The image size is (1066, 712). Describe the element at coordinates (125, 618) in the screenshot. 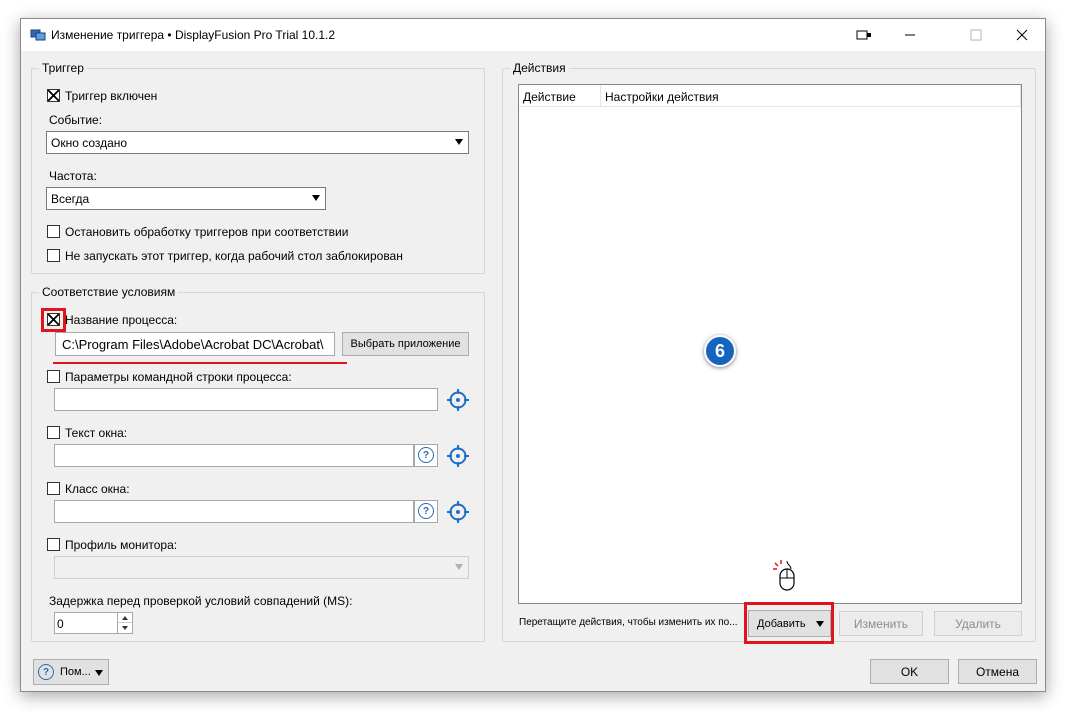

I see `spin-up-icon` at that location.